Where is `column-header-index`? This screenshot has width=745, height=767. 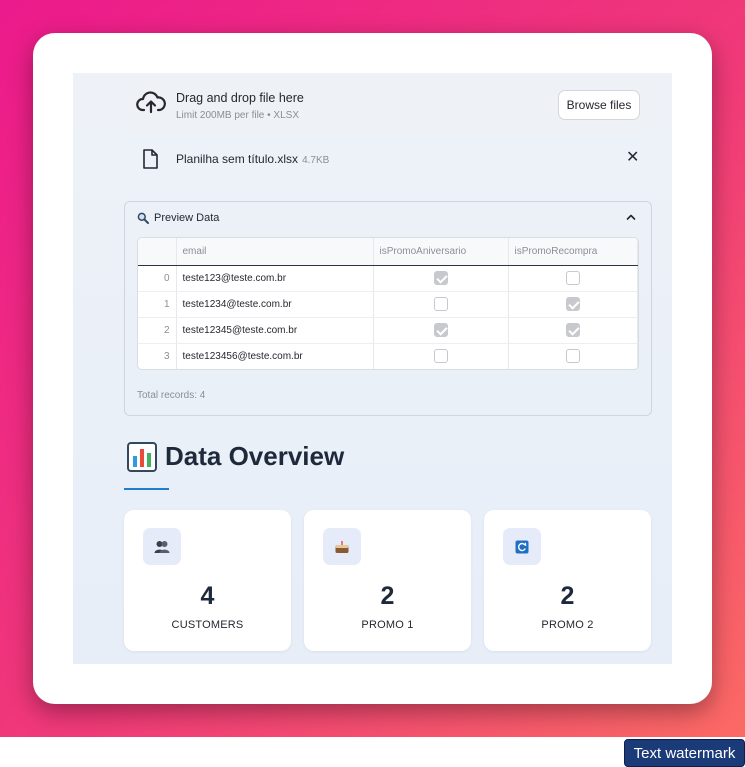 column-header-index is located at coordinates (157, 252).